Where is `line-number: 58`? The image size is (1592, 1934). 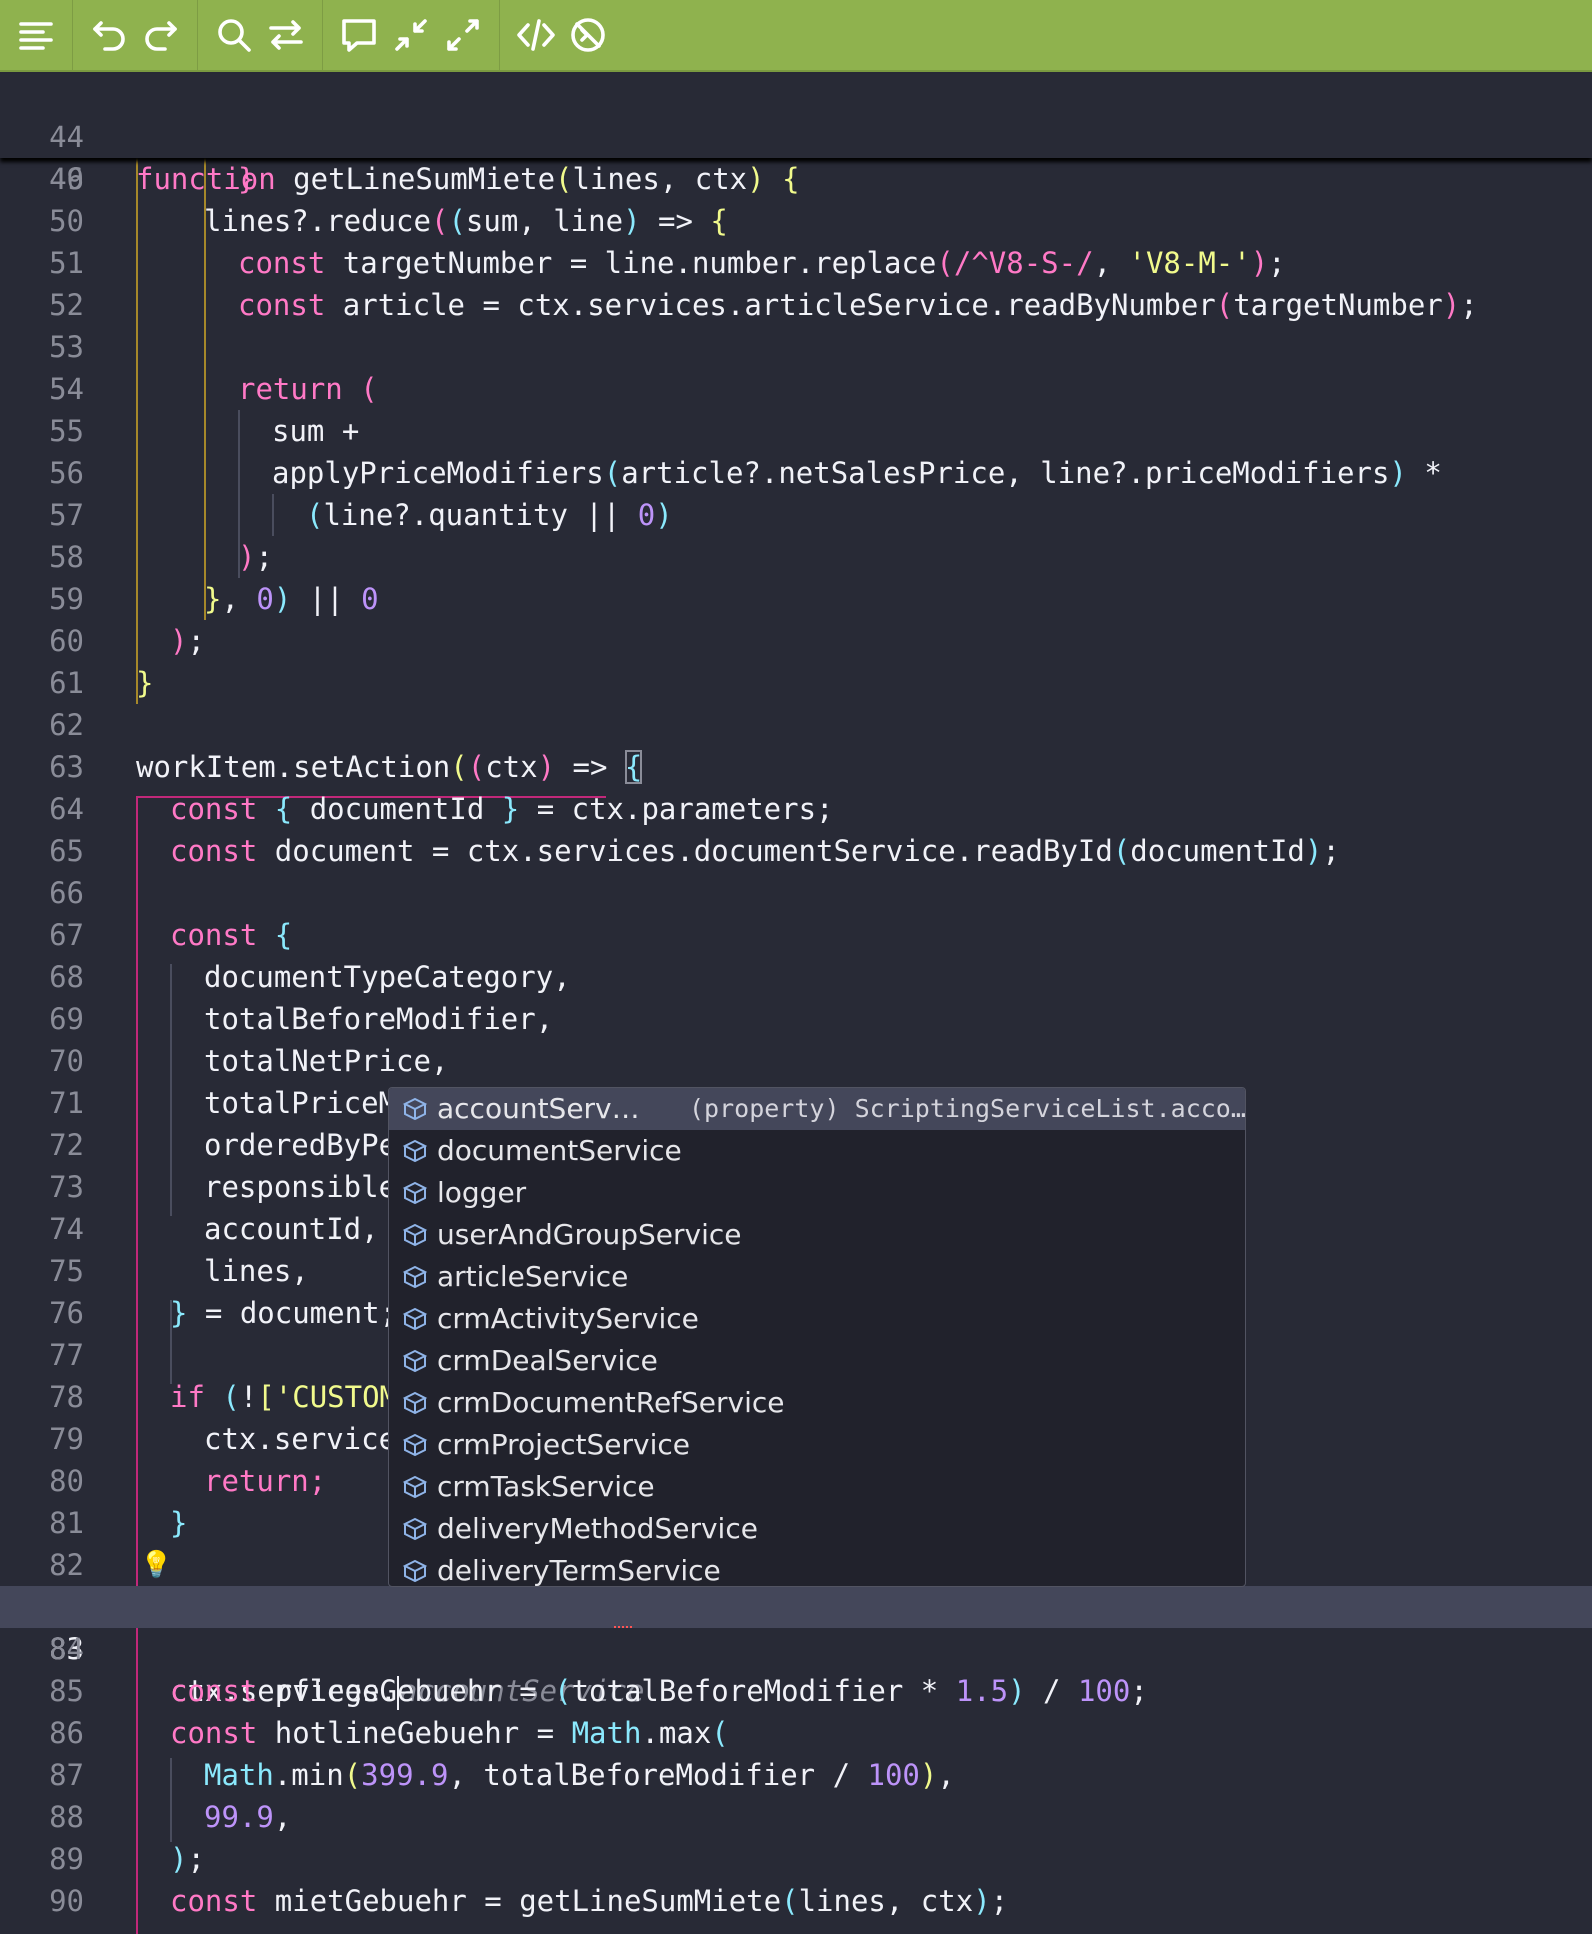
line-number: 58 is located at coordinates (66, 557).